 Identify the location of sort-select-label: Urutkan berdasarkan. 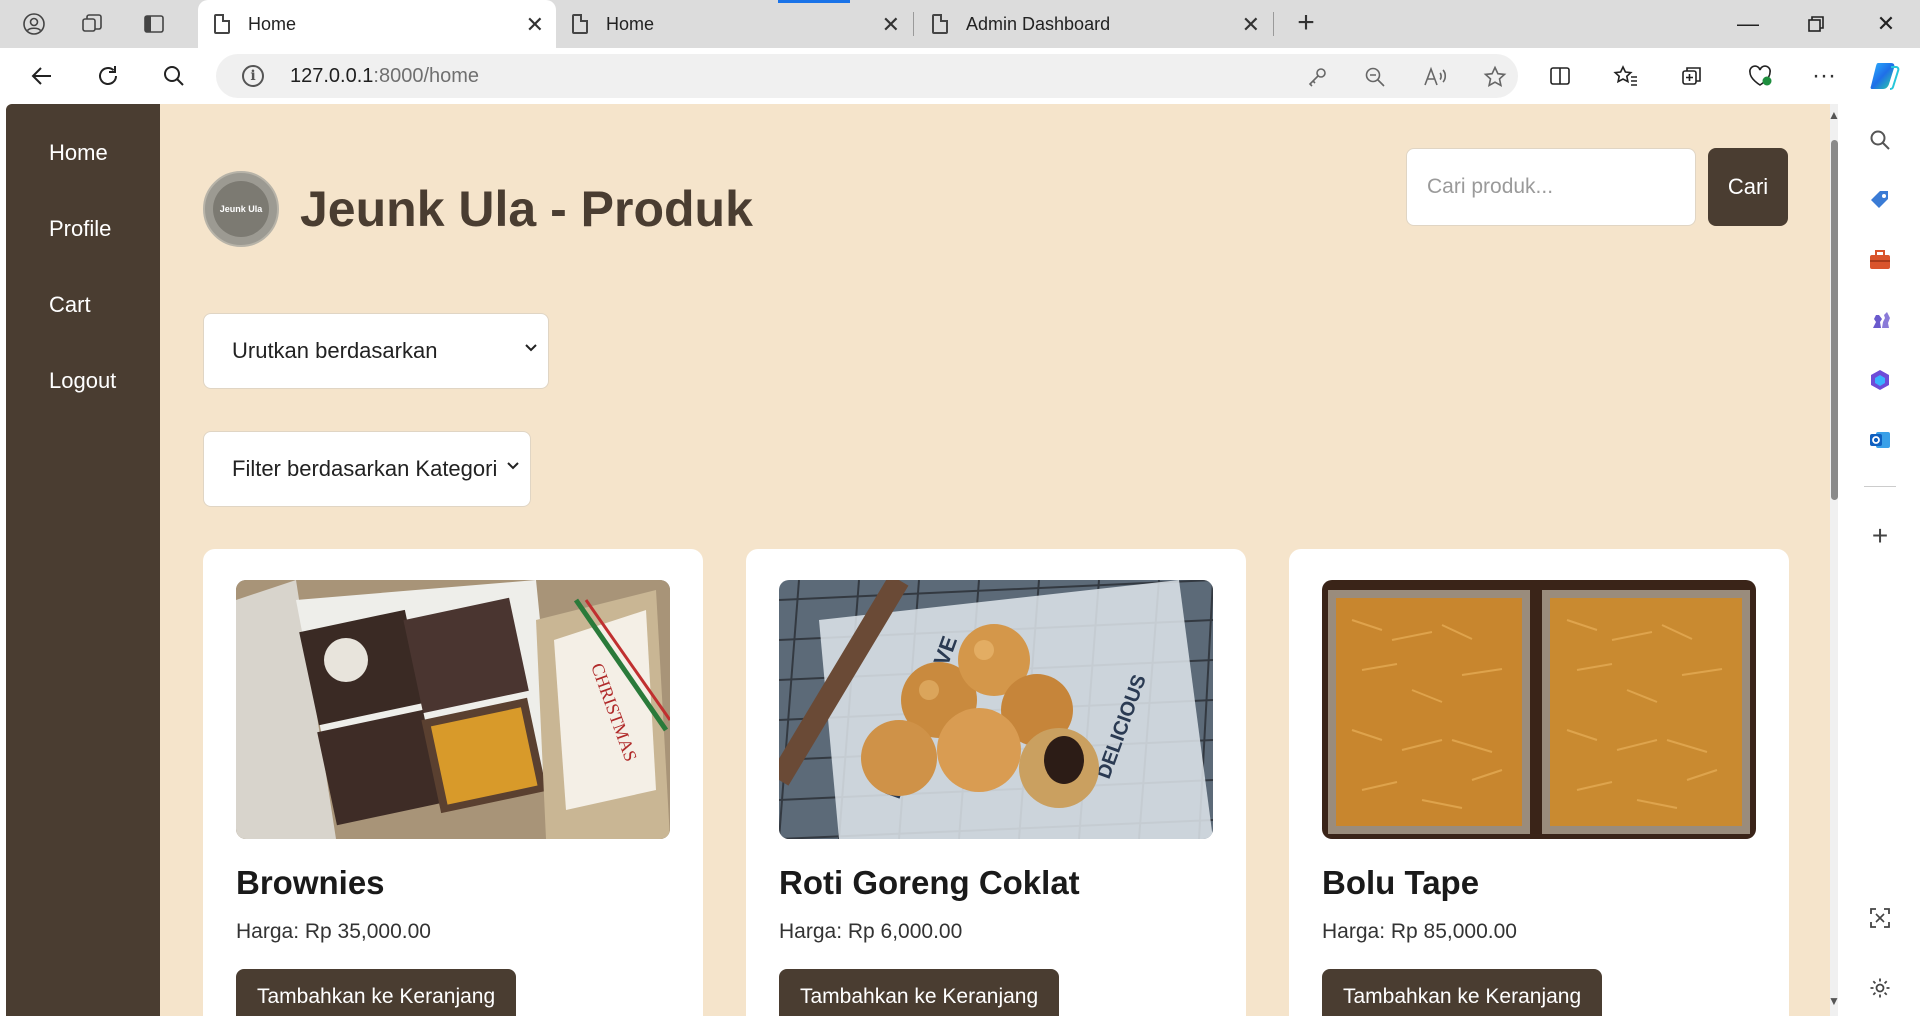
(335, 350).